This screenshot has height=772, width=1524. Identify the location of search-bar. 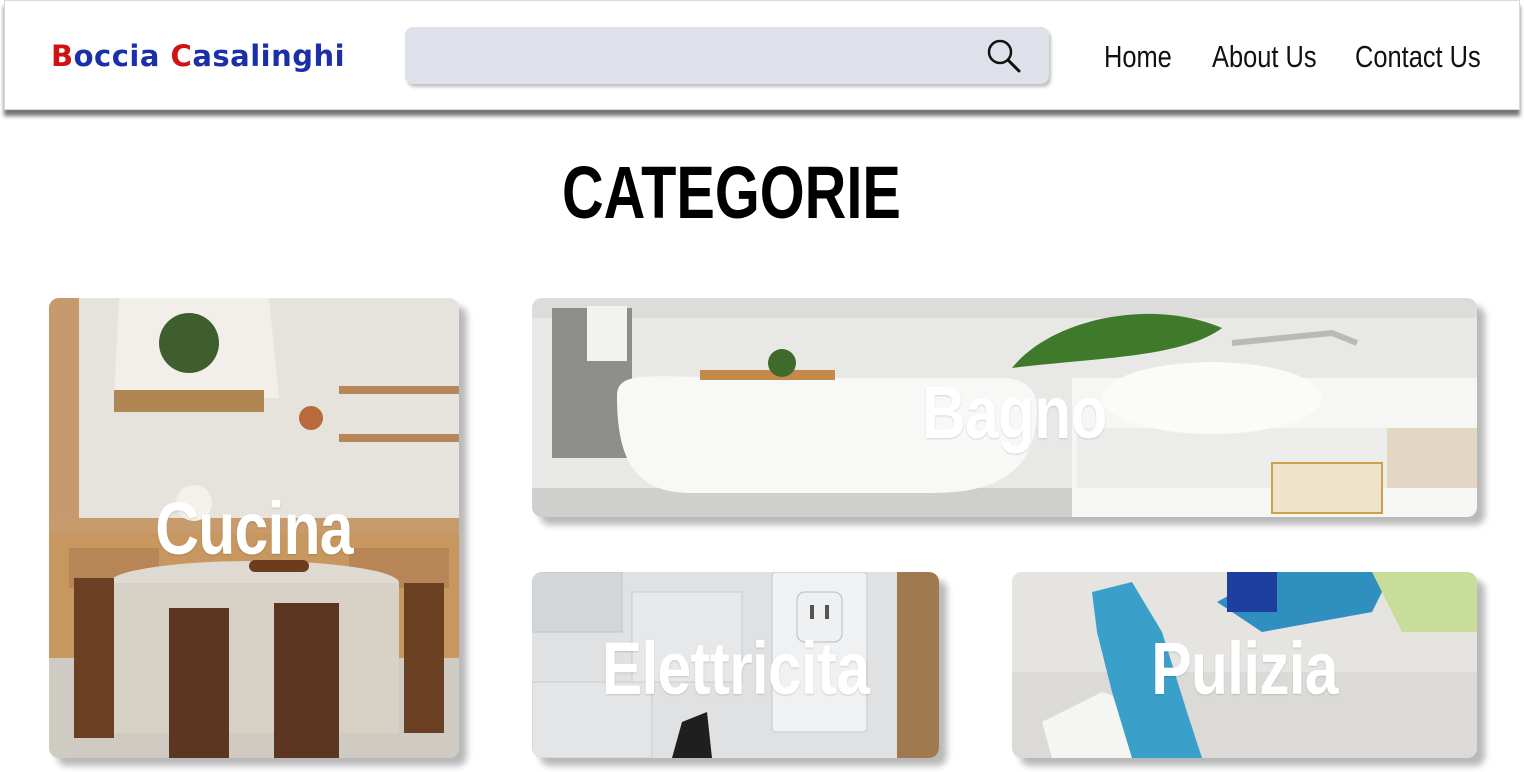
(727, 55).